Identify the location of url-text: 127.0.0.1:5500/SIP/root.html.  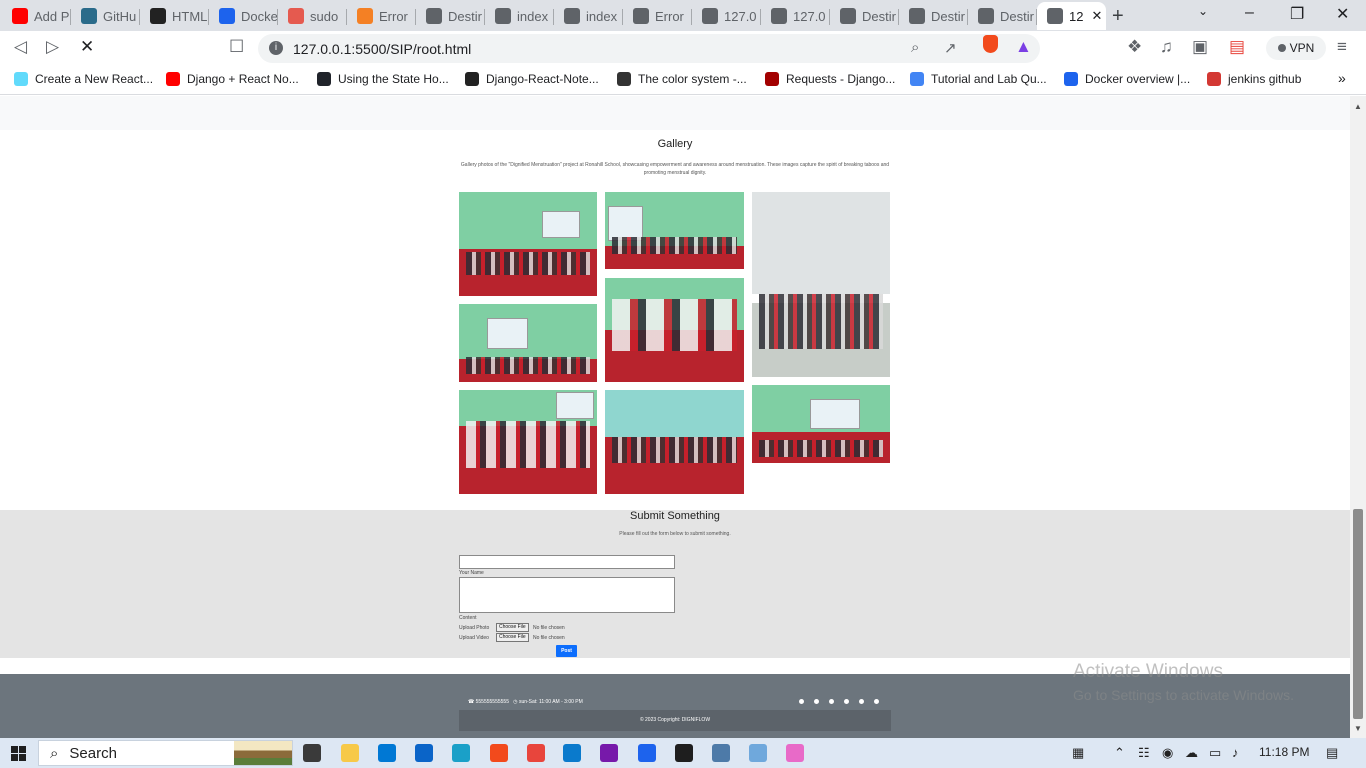
(382, 49).